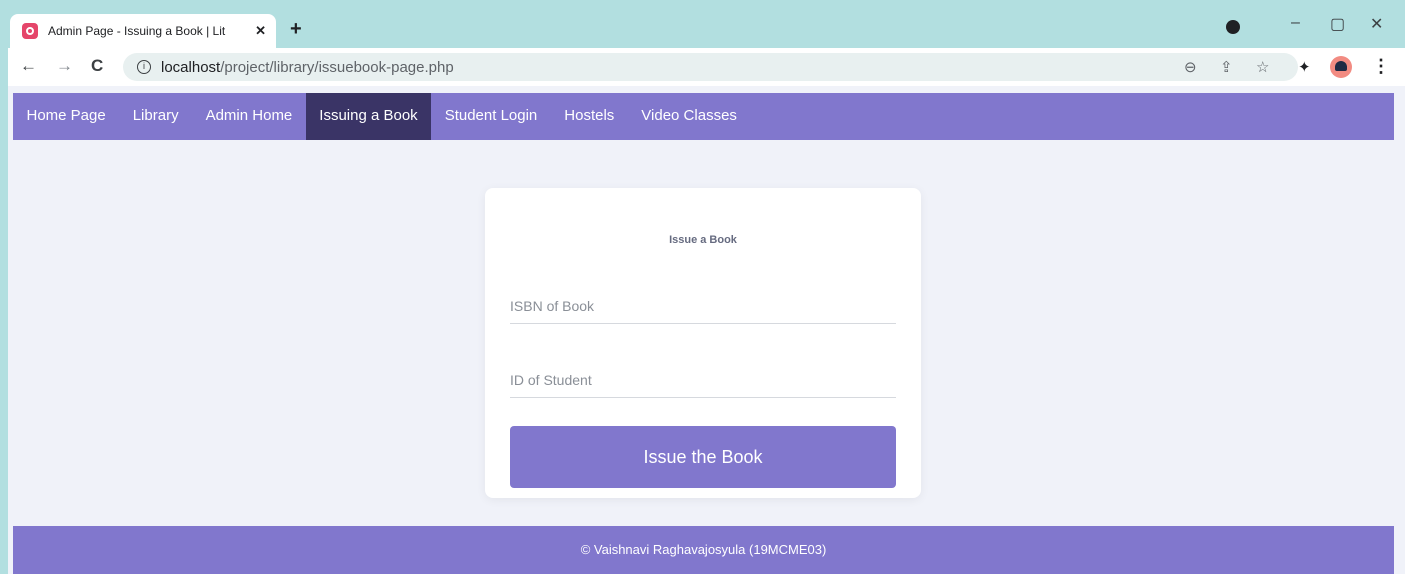 This screenshot has height=574, width=1405. What do you see at coordinates (703, 457) in the screenshot?
I see `issue-book-button: Issue the Book` at bounding box center [703, 457].